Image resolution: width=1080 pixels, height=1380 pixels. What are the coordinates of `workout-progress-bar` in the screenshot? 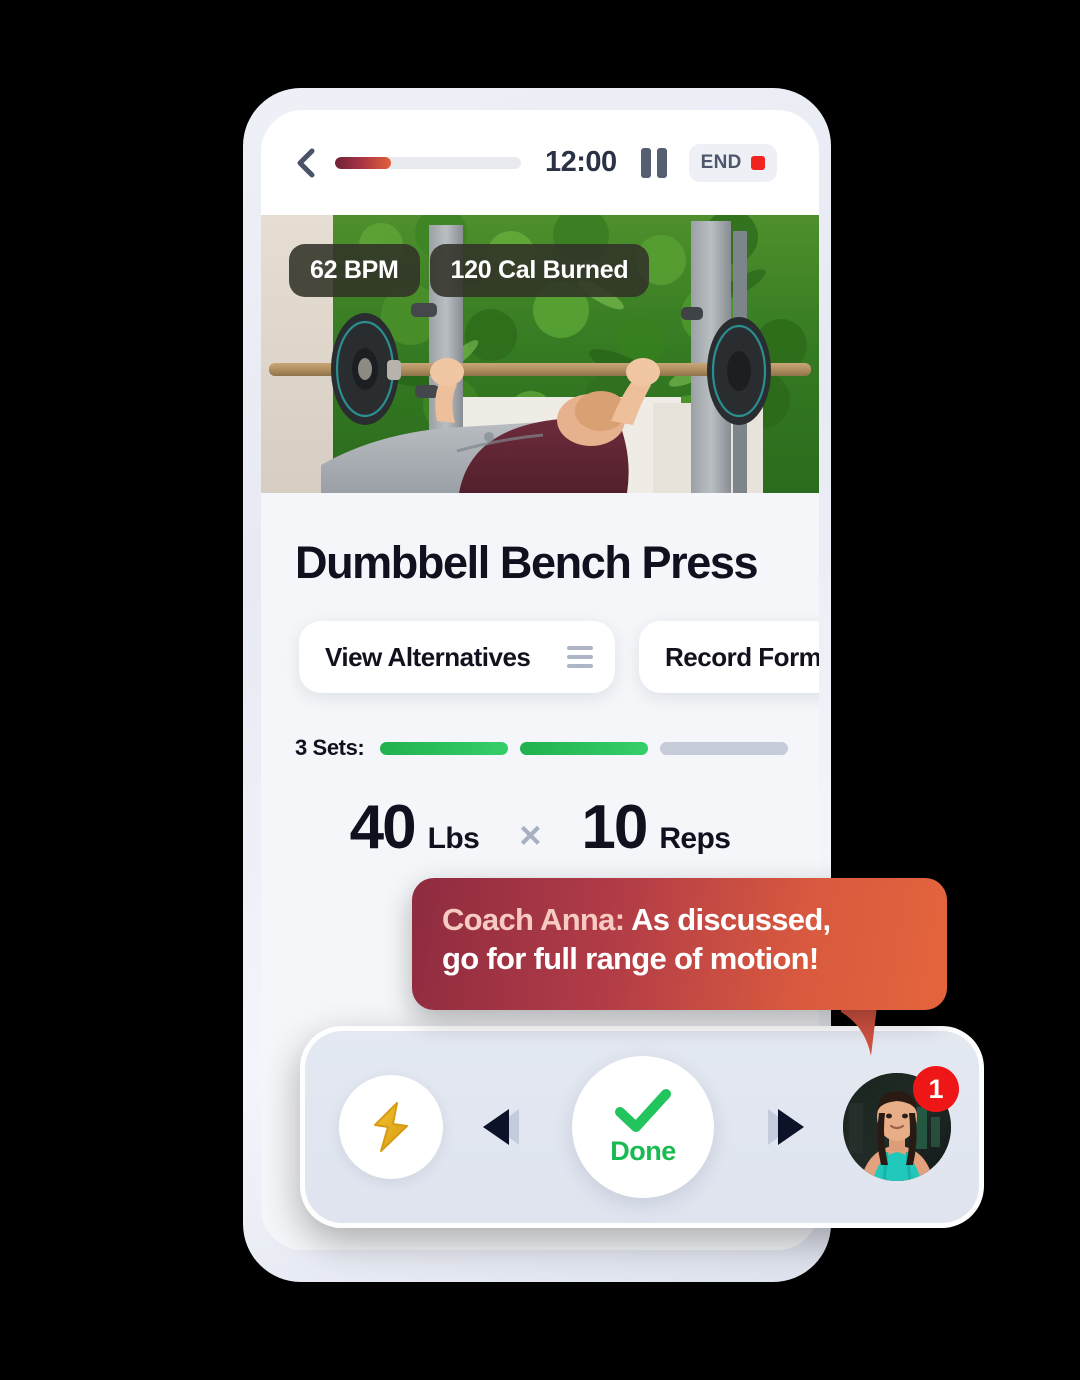 It's located at (428, 162).